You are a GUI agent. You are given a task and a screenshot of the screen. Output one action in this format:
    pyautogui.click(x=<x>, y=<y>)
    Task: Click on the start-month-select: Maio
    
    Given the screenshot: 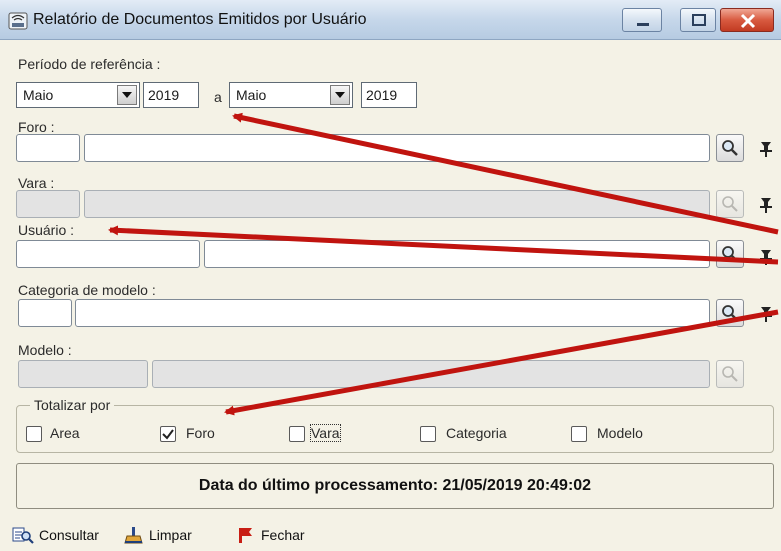 What is the action you would take?
    pyautogui.click(x=78, y=95)
    